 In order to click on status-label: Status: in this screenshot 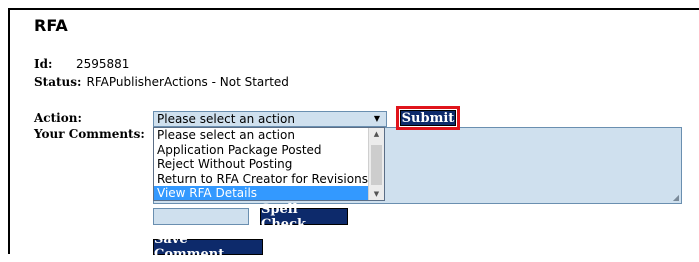, I will do `click(58, 82)`.